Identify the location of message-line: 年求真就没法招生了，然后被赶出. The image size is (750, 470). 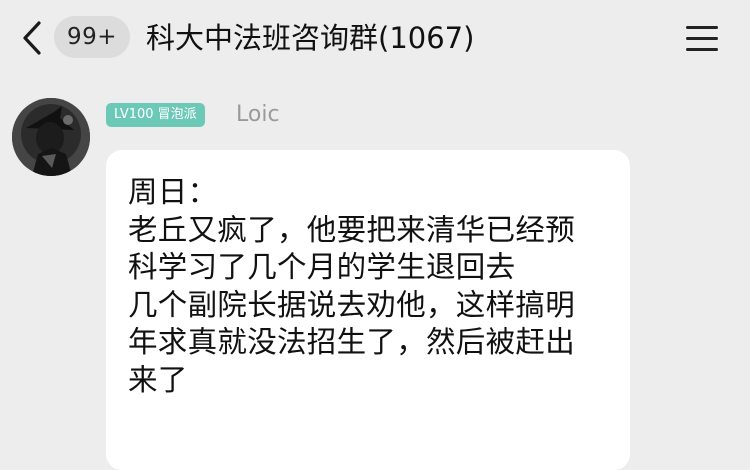
(352, 342).